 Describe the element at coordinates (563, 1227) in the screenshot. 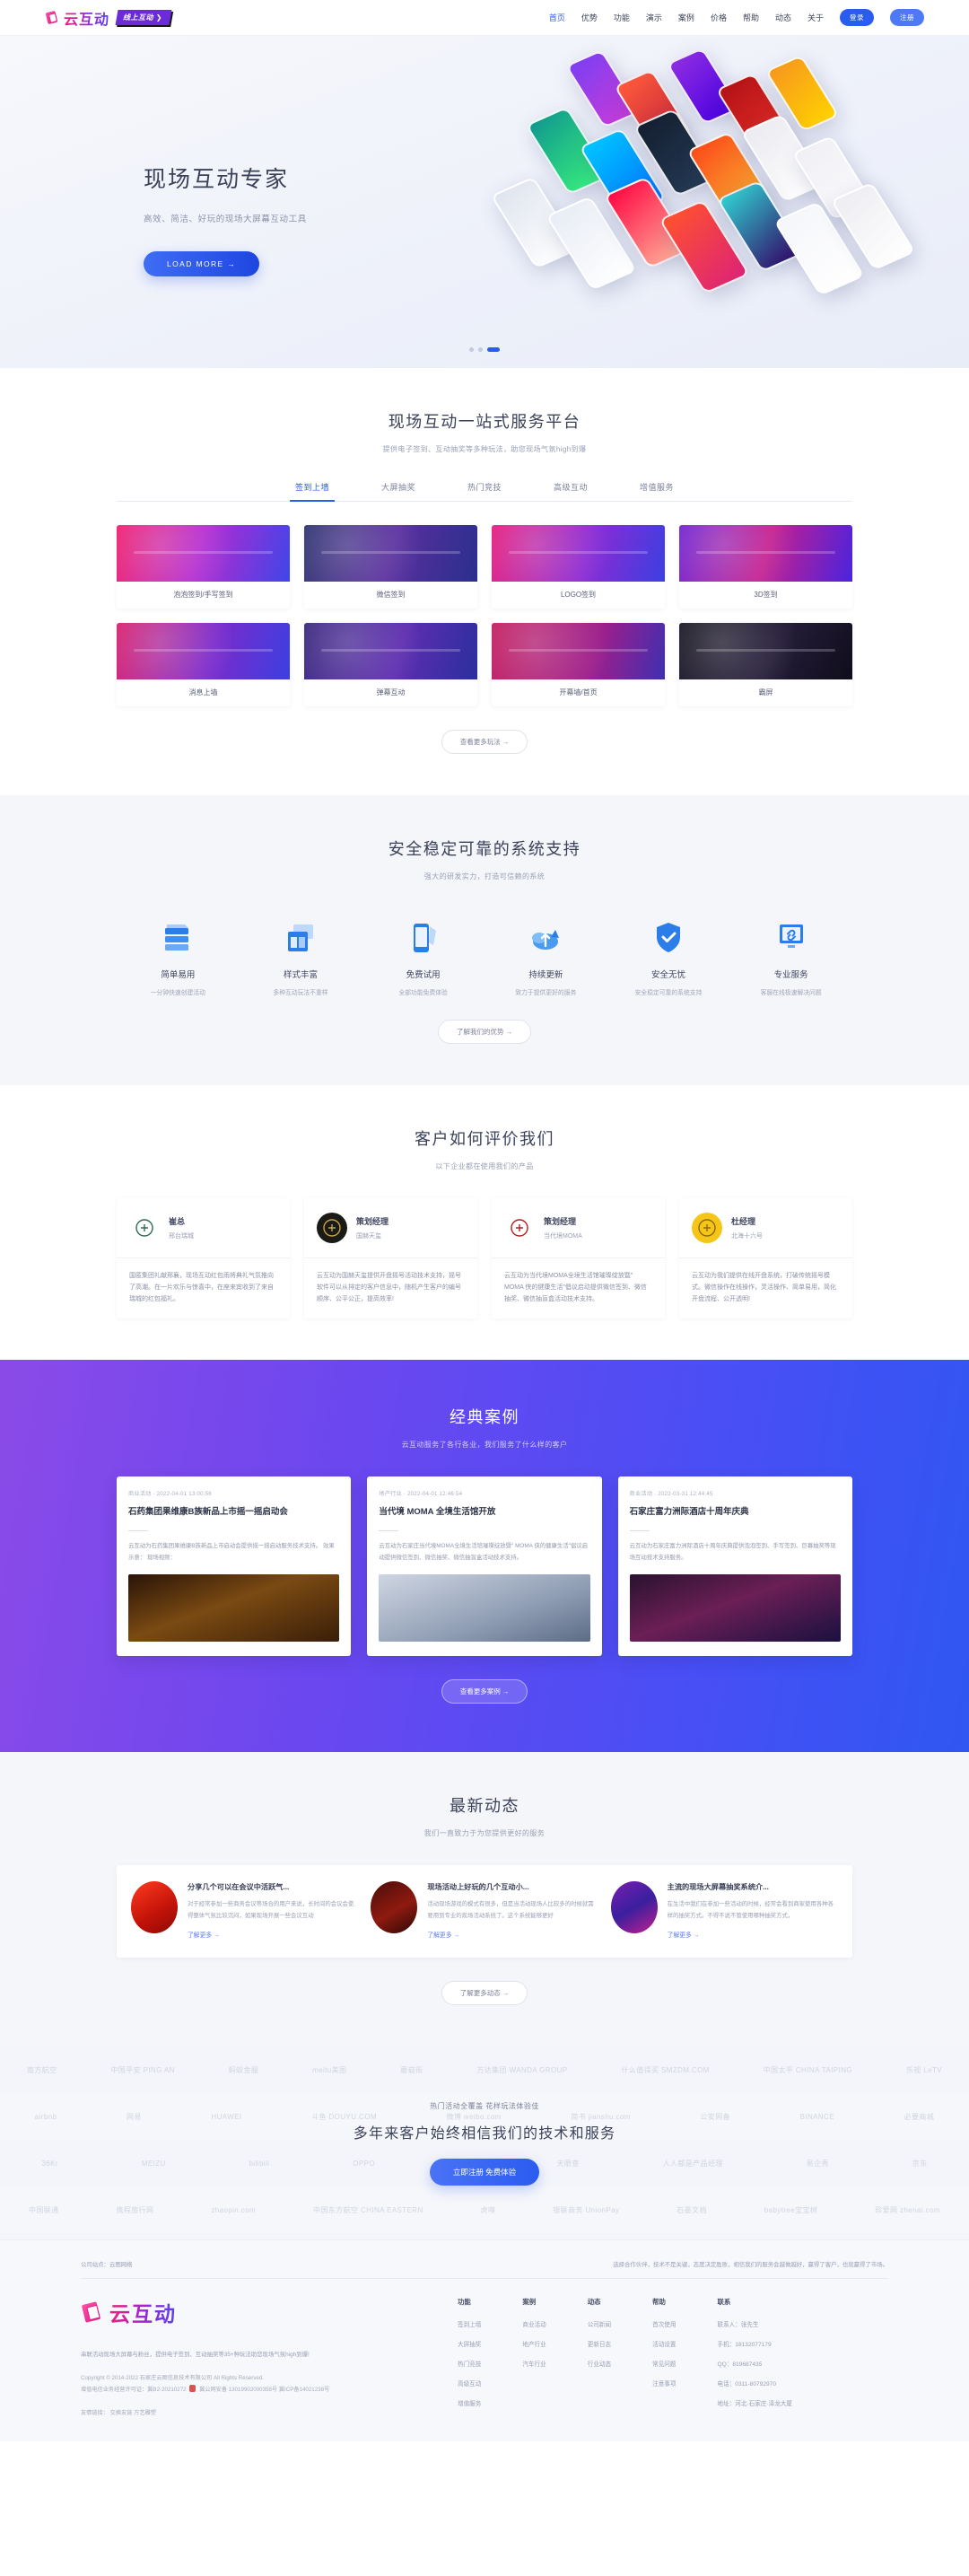

I see `testimonial-identity: 策划经理 当代境MOMA` at that location.